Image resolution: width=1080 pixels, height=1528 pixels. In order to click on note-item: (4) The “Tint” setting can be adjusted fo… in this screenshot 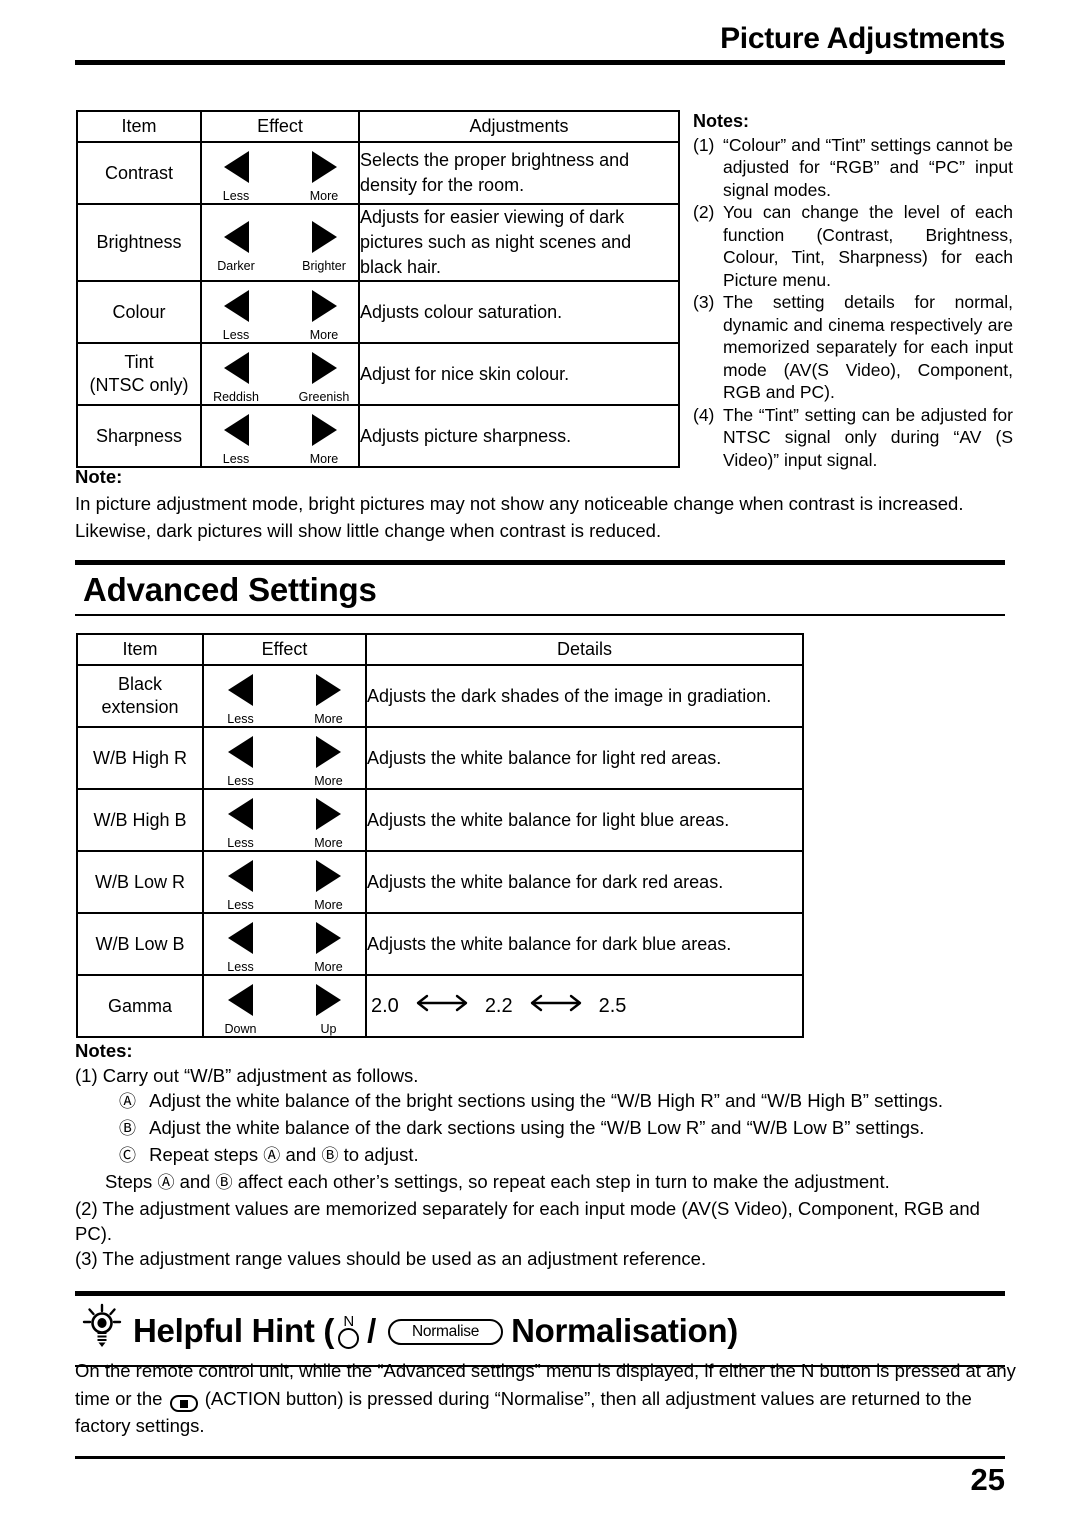, I will do `click(853, 438)`.